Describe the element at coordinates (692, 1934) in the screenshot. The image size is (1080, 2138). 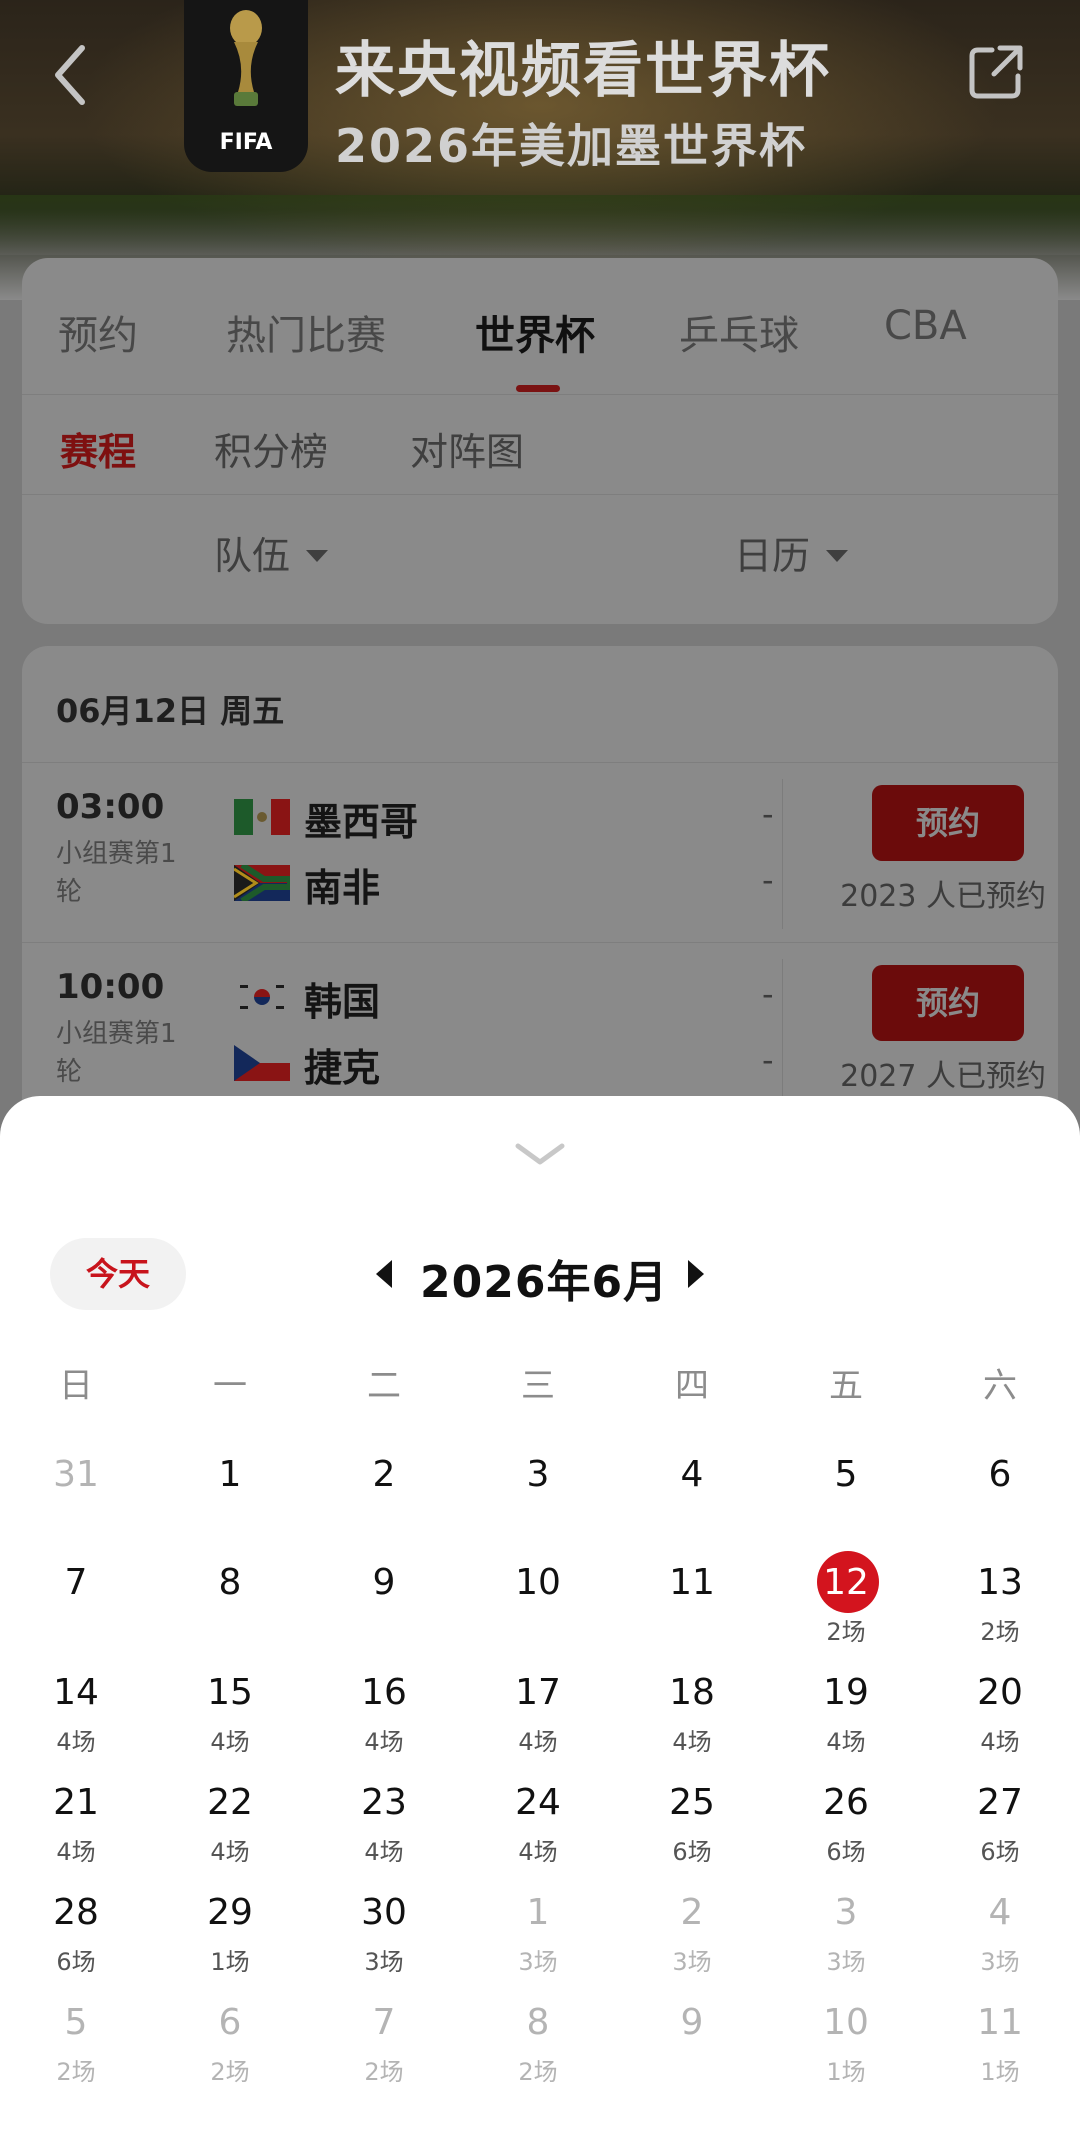
I see `calendar-day: 2 3场` at that location.